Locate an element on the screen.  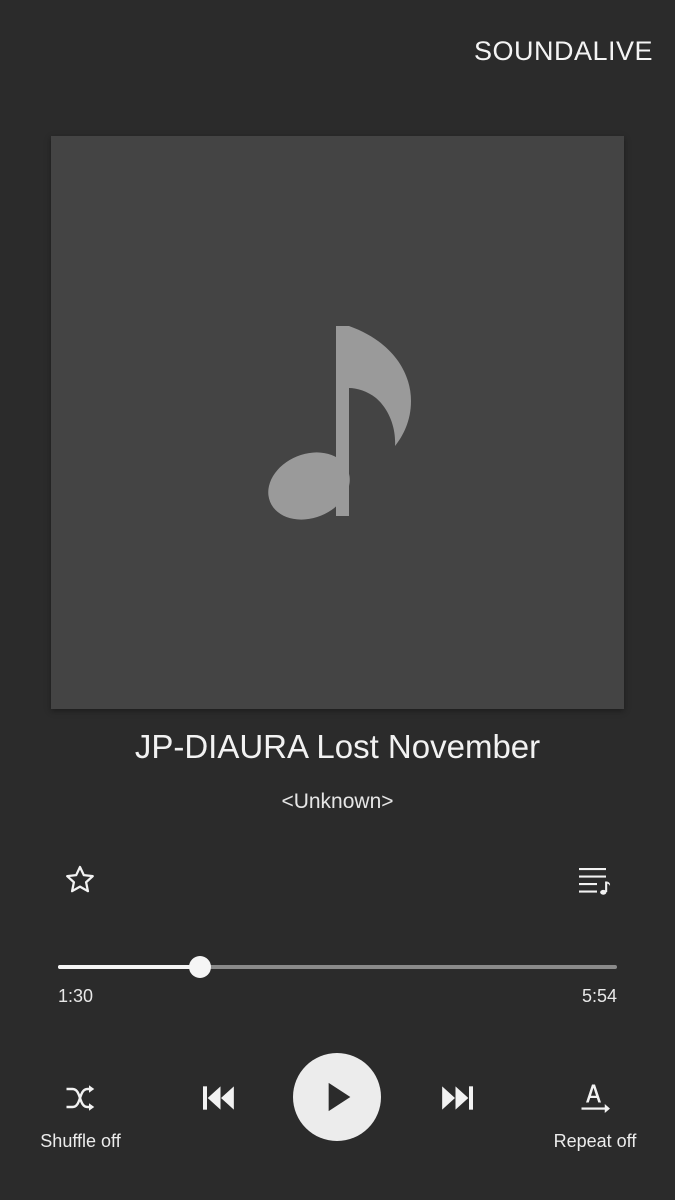
play-button is located at coordinates (337, 1097).